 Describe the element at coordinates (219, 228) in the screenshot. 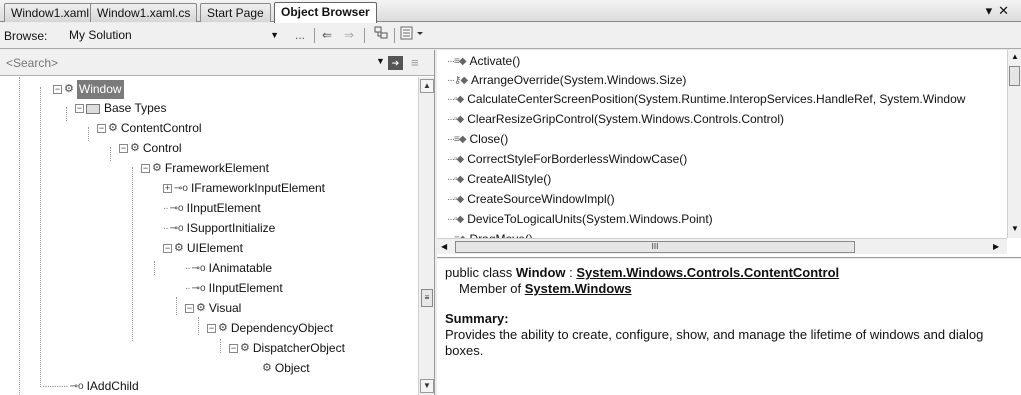

I see `tree-node-isupportinitialize: ·· ⊸o ISupportInitialize` at that location.